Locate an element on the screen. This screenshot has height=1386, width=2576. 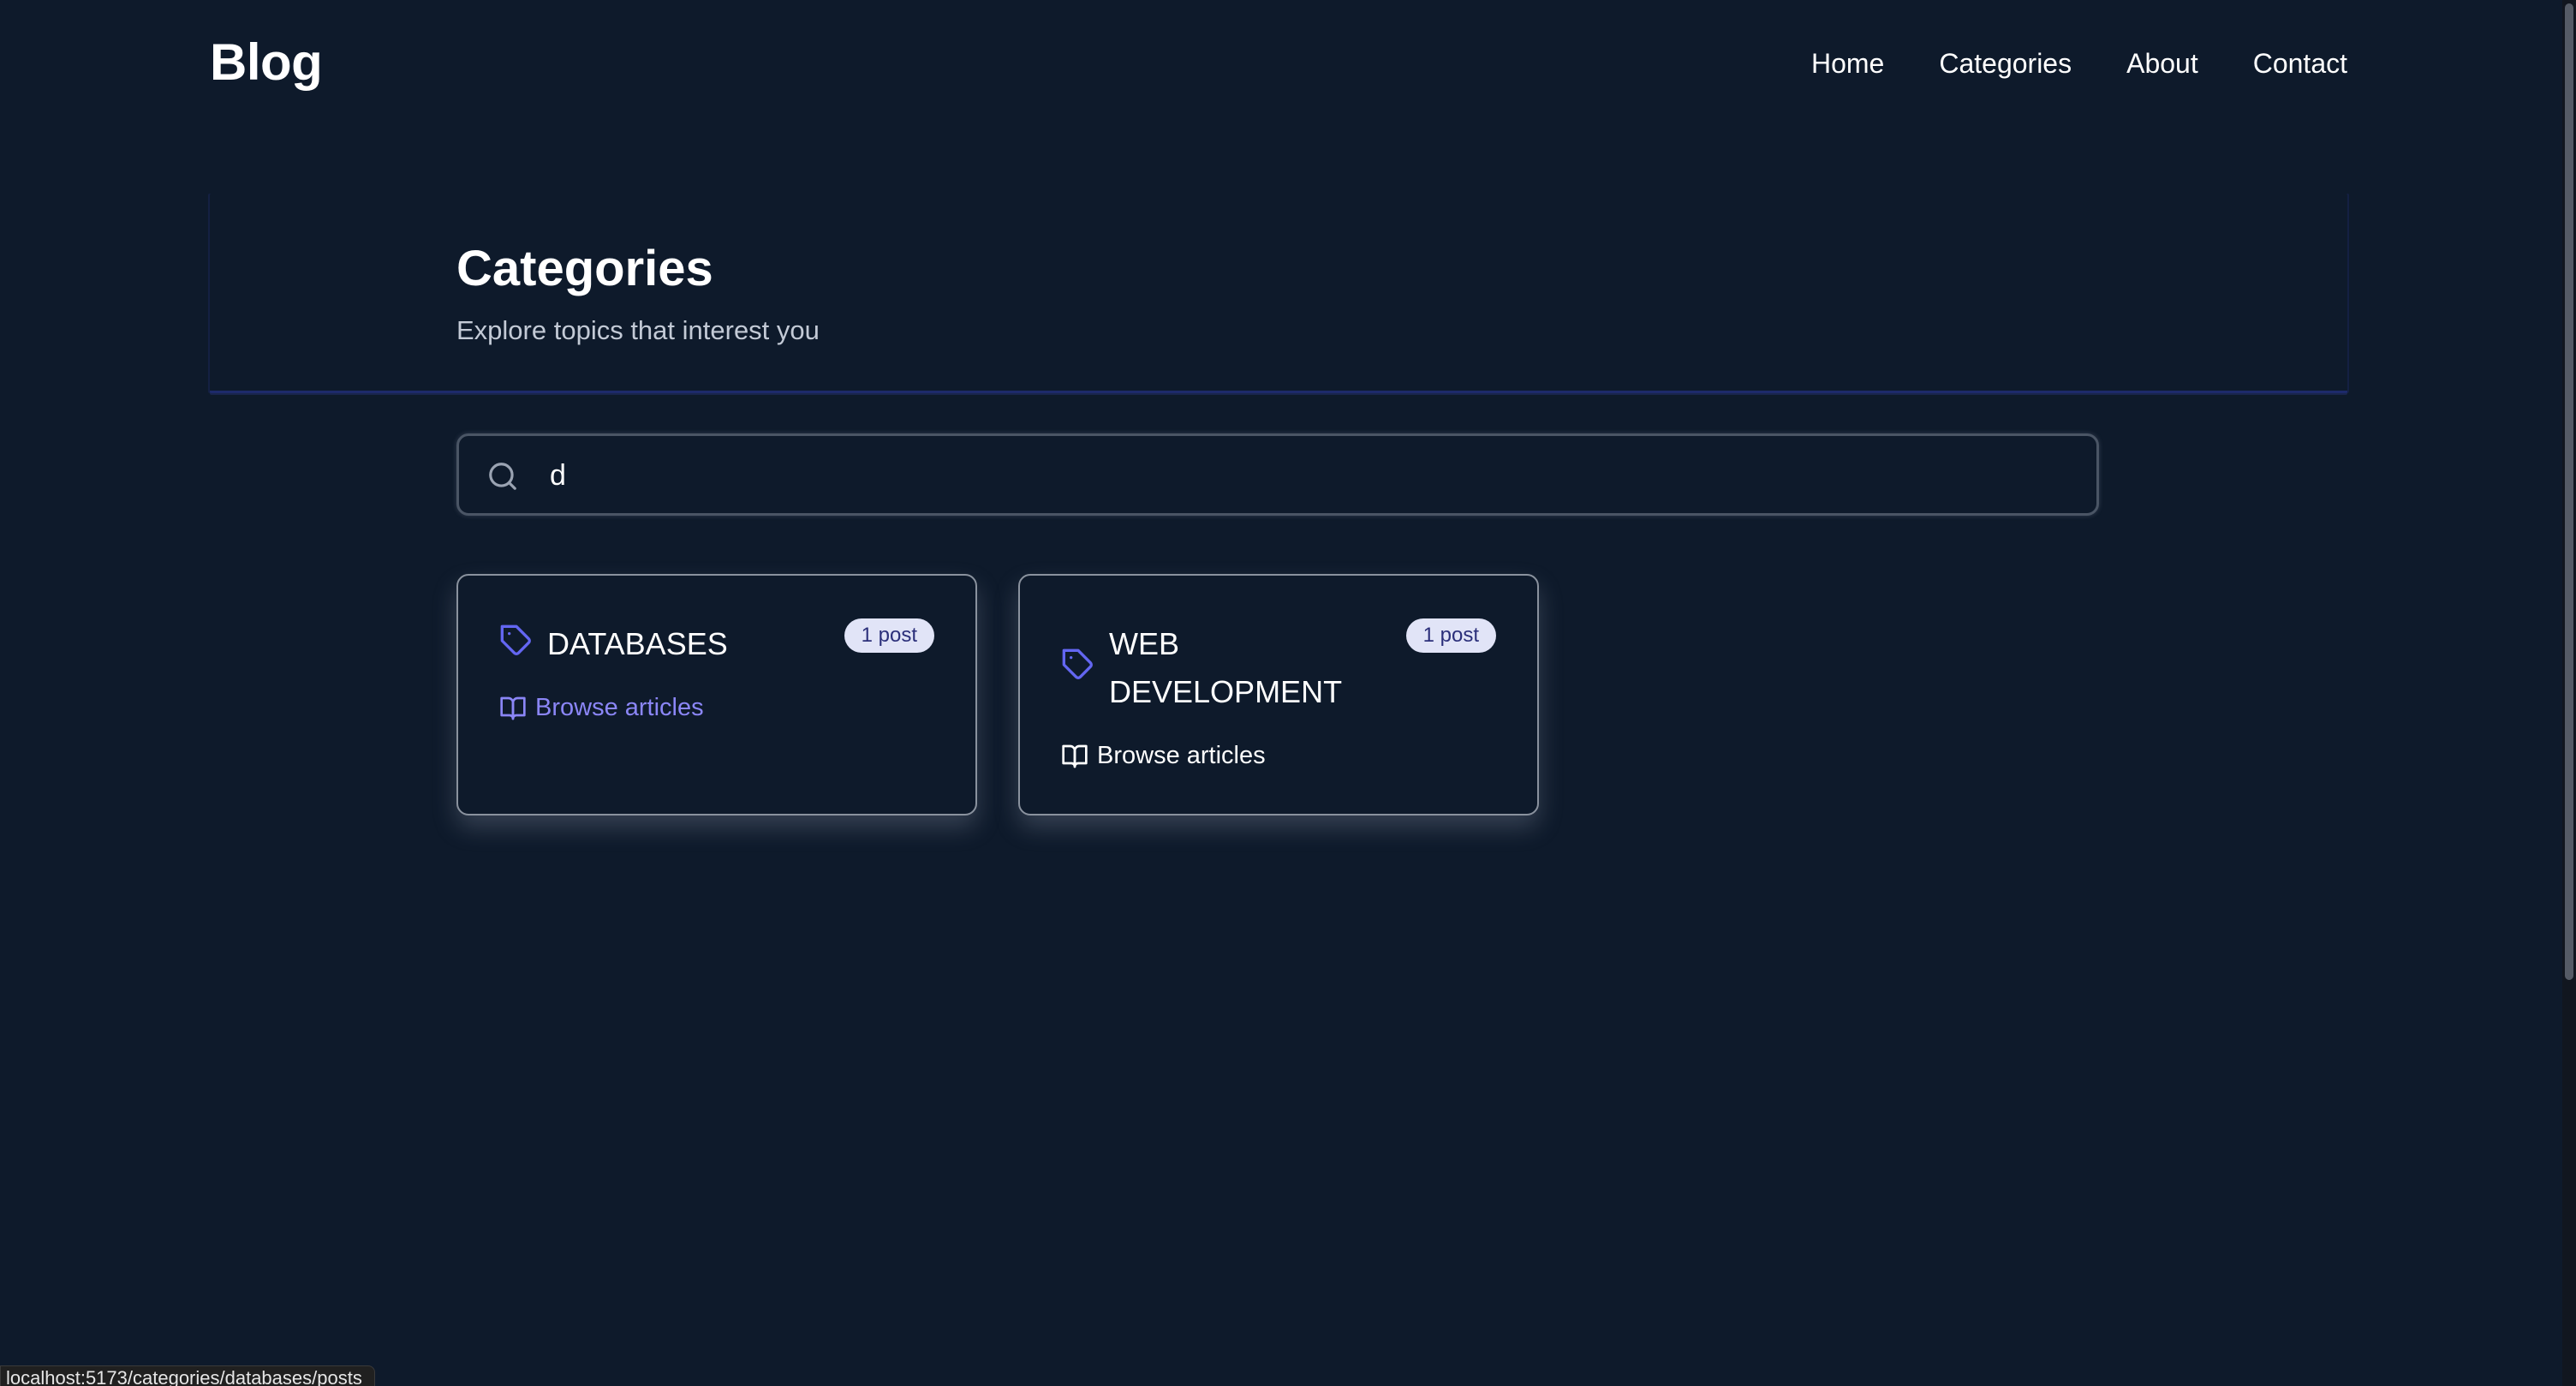
category-card-web-development: WEB DEVELOPMENT 1 post Browse articles is located at coordinates (1278, 694).